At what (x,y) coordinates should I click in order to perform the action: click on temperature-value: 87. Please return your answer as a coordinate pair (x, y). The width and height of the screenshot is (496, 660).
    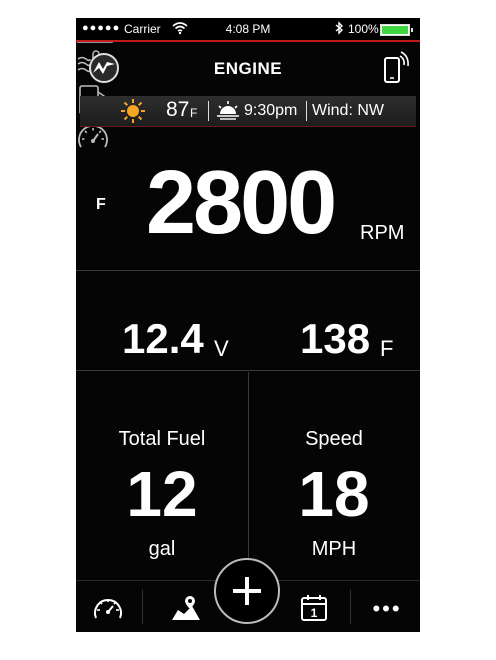
    Looking at the image, I should click on (178, 109).